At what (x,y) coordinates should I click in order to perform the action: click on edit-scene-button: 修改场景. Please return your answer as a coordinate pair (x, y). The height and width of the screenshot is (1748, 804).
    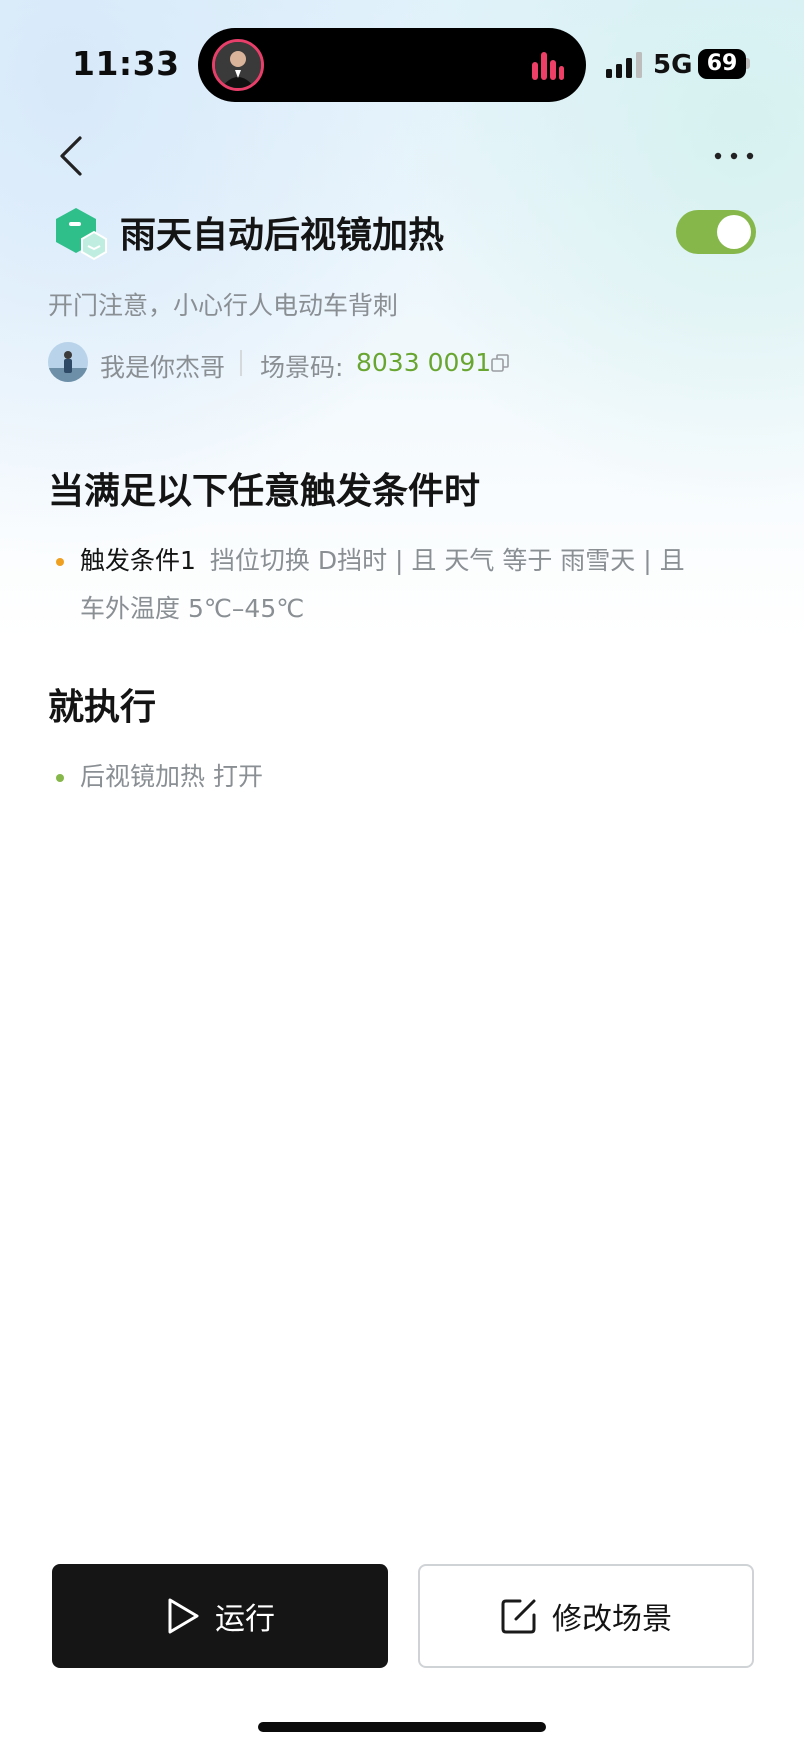
    Looking at the image, I should click on (586, 1616).